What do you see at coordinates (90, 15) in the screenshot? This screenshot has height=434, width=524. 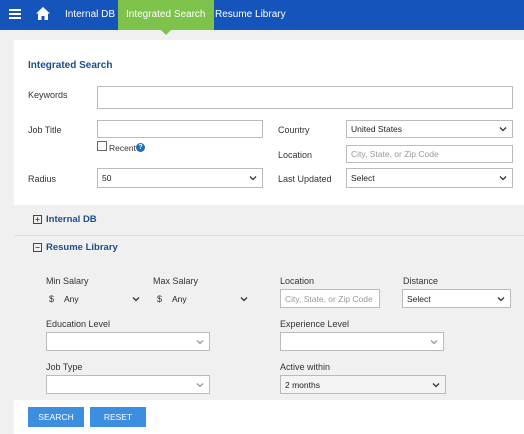 I see `tab-internal-db: Internal DB` at bounding box center [90, 15].